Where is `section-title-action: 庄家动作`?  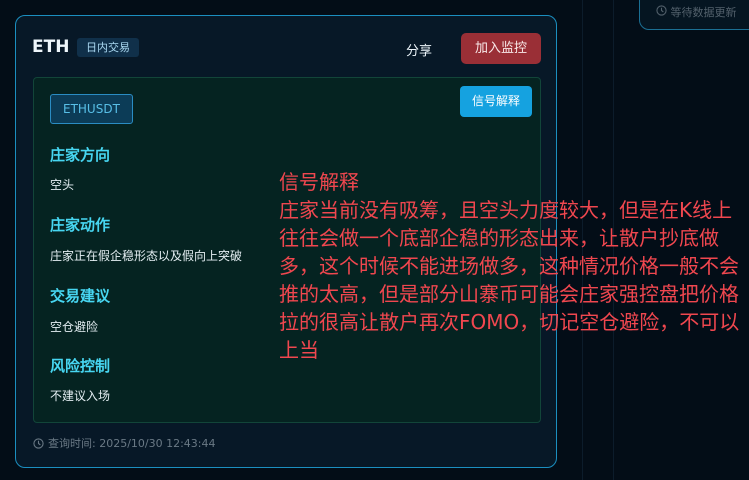 section-title-action: 庄家动作 is located at coordinates (80, 225).